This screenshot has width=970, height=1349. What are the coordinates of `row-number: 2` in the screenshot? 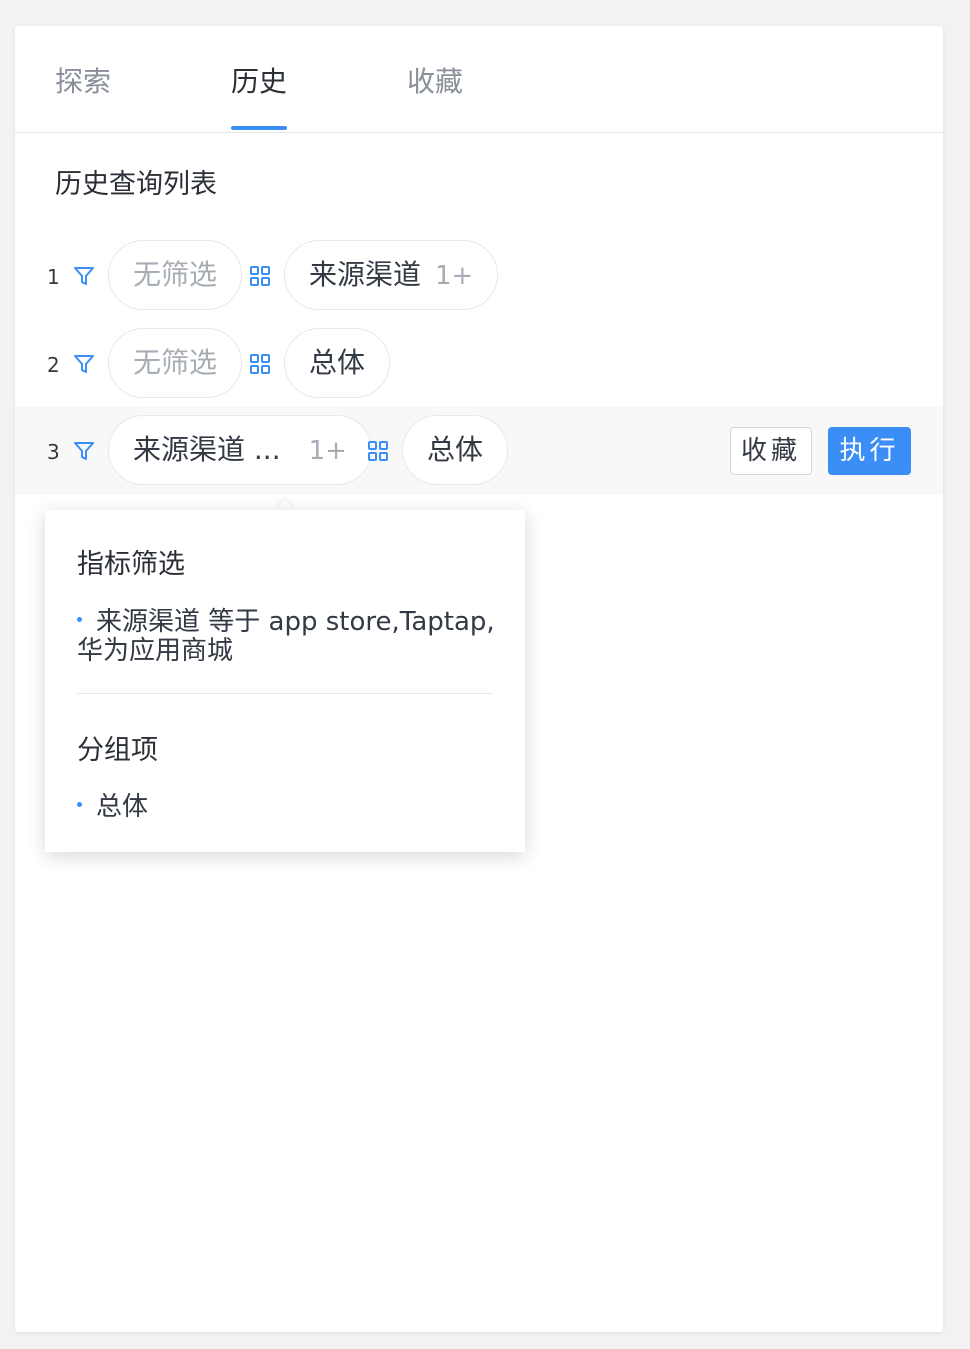 It's located at (53, 365).